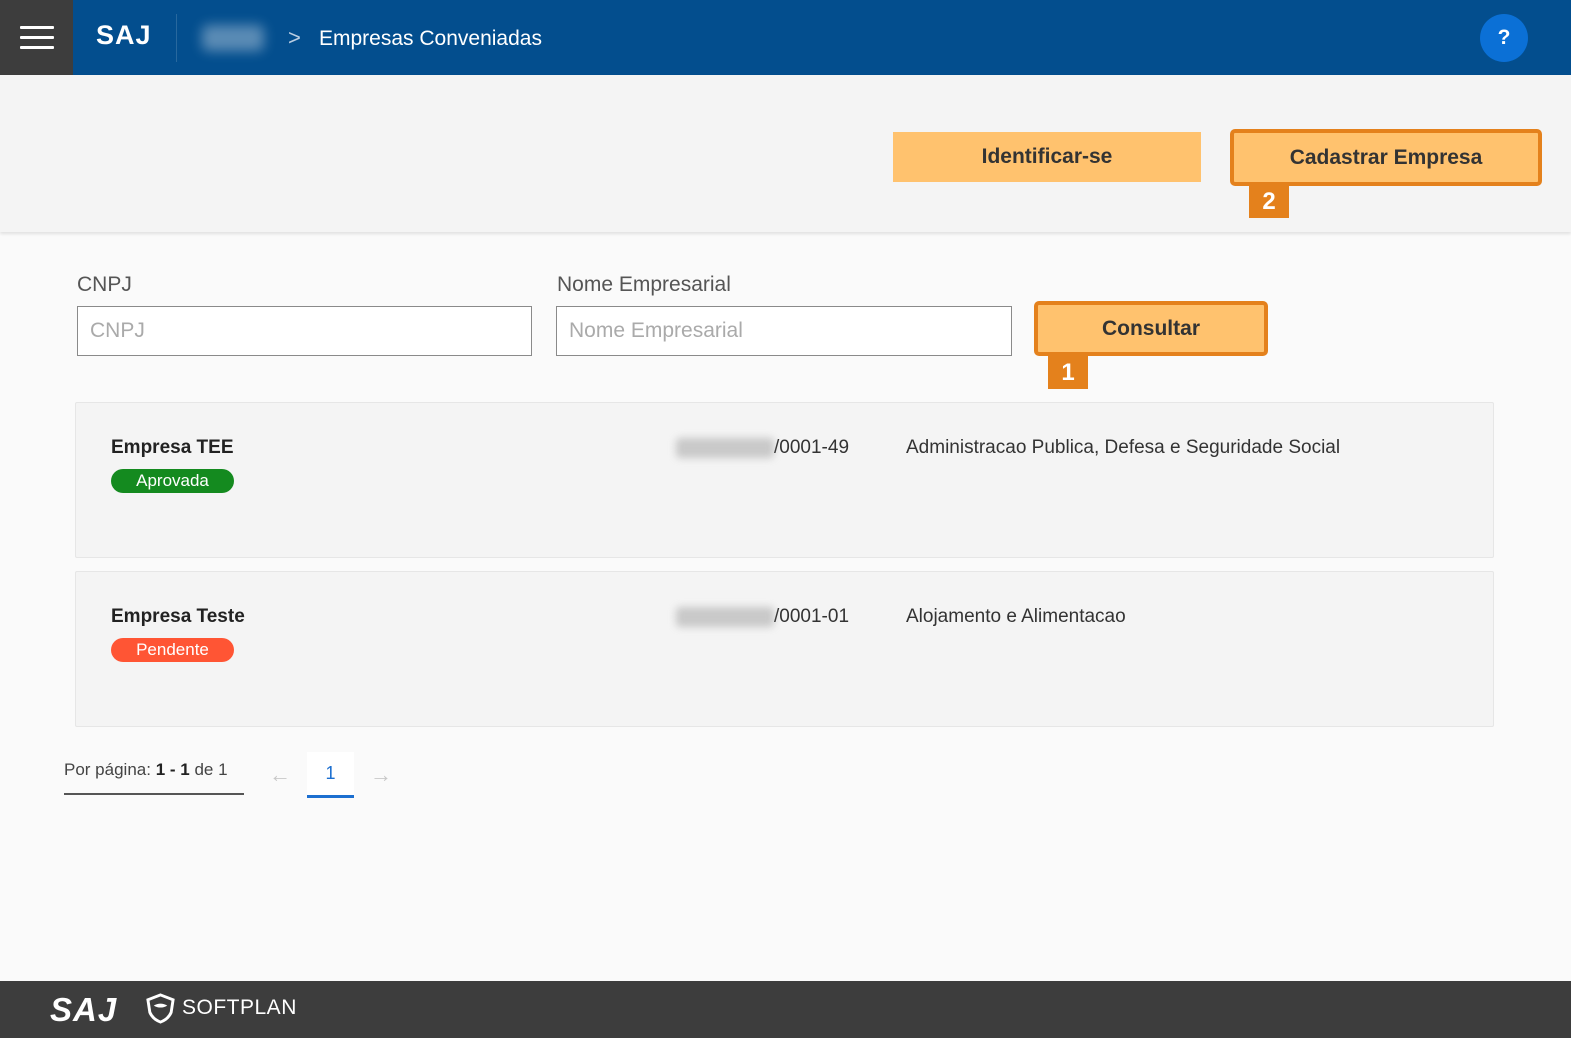 The height and width of the screenshot is (1038, 1571). Describe the element at coordinates (233, 38) in the screenshot. I see `breadcrumb-redacted` at that location.